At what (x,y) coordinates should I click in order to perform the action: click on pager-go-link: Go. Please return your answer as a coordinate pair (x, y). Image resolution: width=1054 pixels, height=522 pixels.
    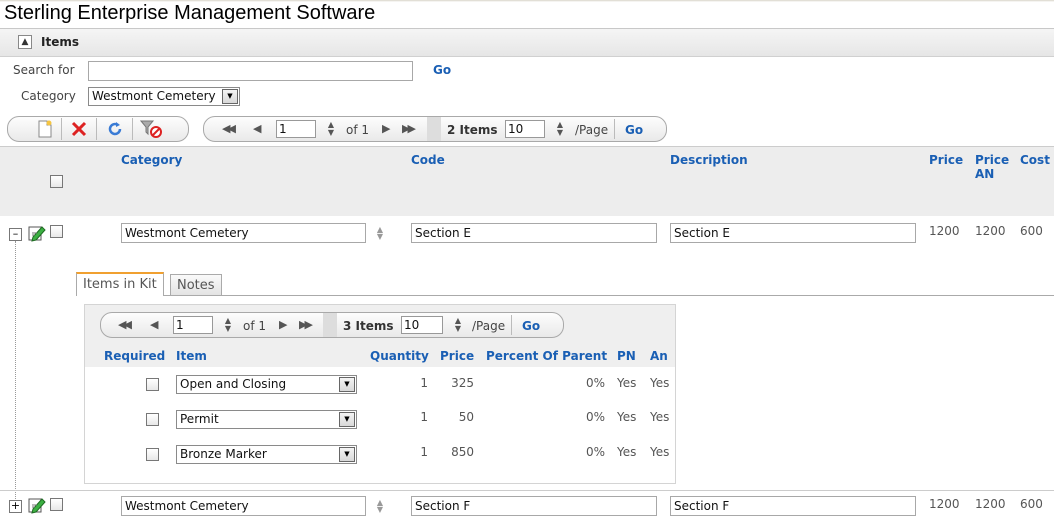
    Looking at the image, I should click on (634, 130).